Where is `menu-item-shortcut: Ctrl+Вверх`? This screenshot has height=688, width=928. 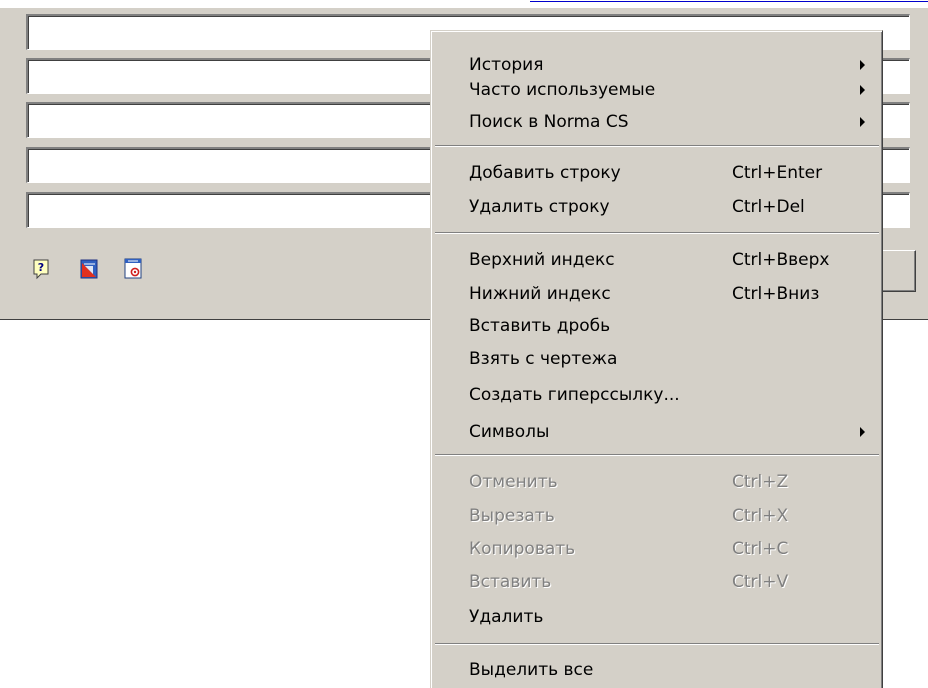 menu-item-shortcut: Ctrl+Вверх is located at coordinates (781, 260).